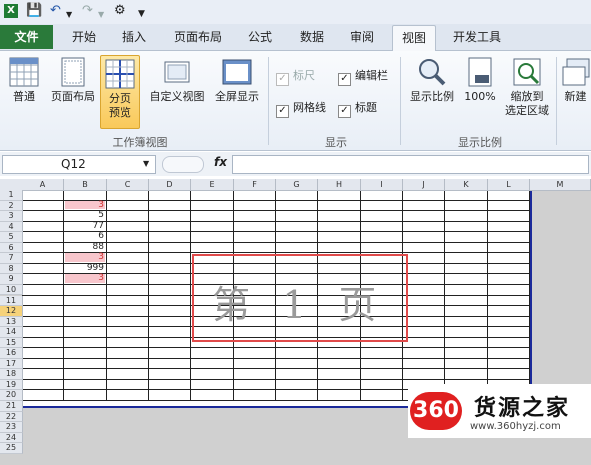 The height and width of the screenshot is (465, 591). Describe the element at coordinates (11, 301) in the screenshot. I see `row-header: 11` at that location.